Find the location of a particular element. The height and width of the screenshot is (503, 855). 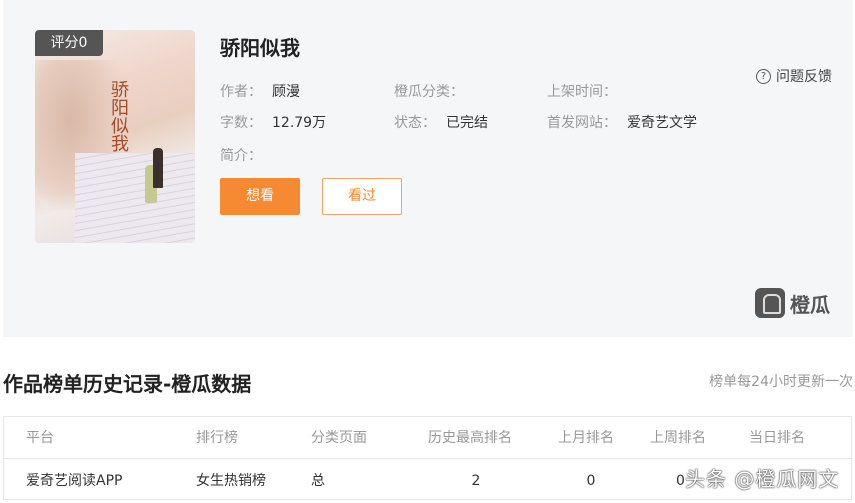

cover-title: 骄阳似我 is located at coordinates (118, 116).